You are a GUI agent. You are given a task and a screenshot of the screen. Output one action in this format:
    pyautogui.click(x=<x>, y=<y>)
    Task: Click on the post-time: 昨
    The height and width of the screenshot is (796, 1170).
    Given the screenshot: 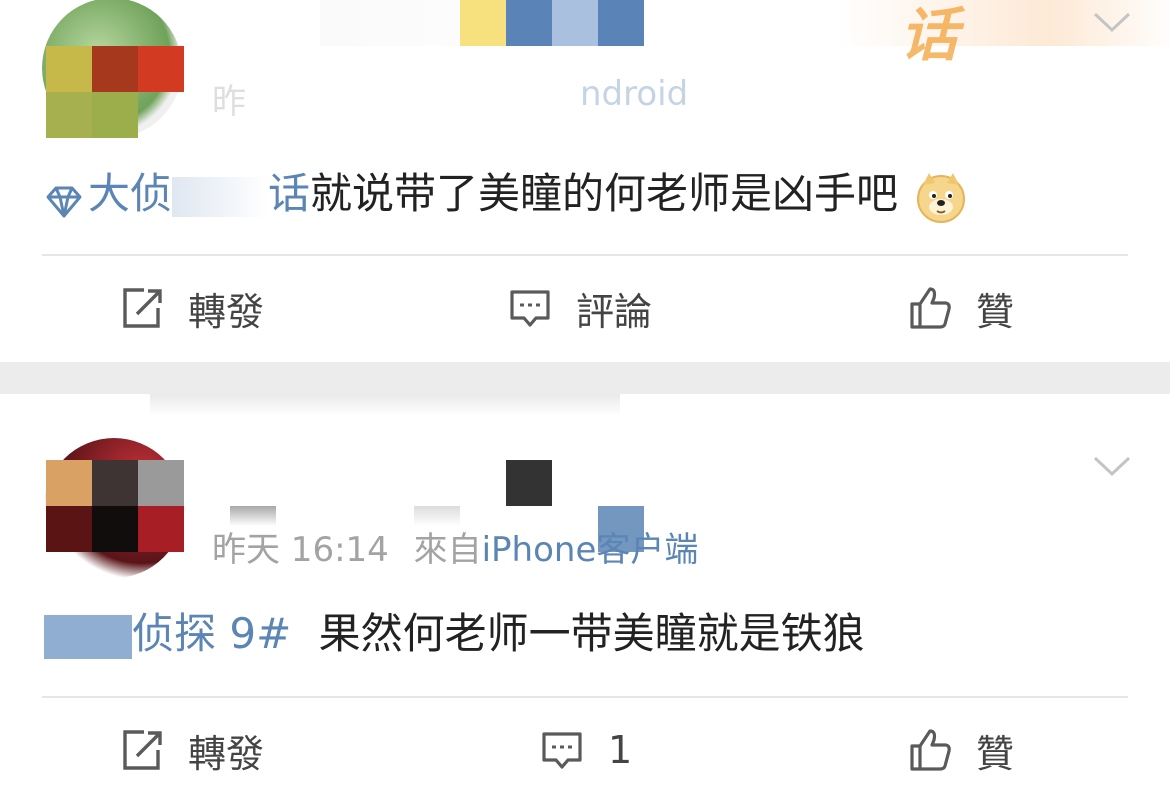 What is the action you would take?
    pyautogui.click(x=229, y=102)
    